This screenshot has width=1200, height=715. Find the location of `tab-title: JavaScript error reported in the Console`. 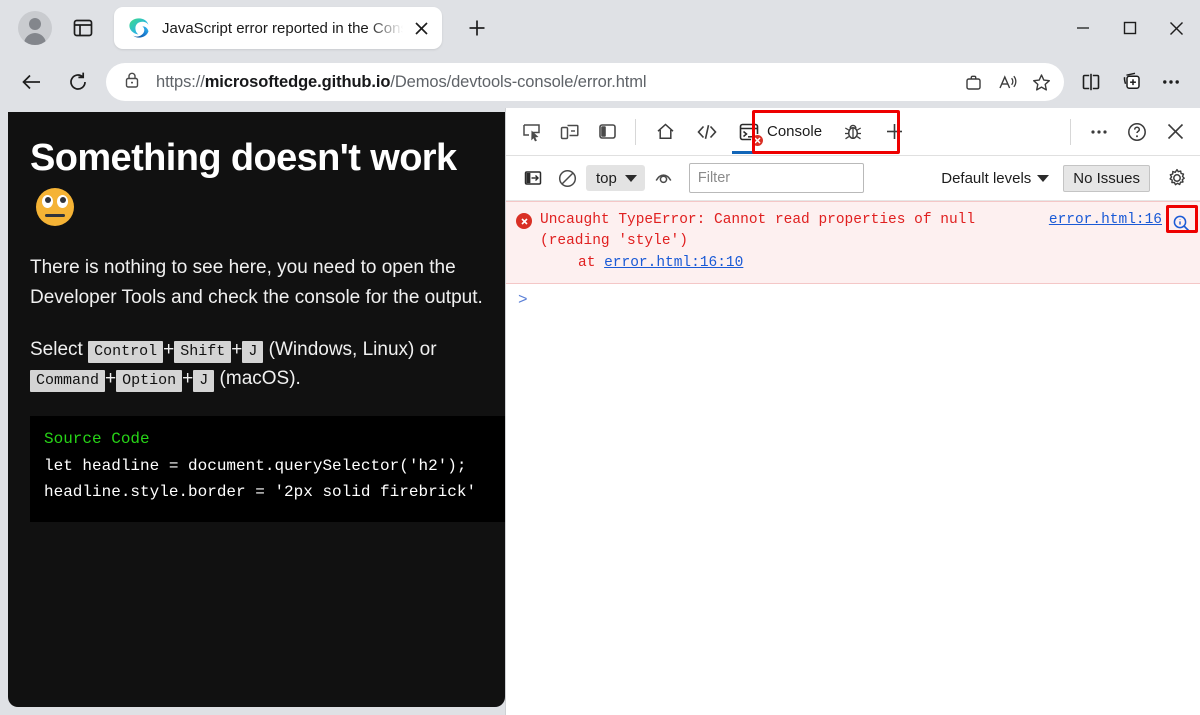

tab-title: JavaScript error reported in the Console is located at coordinates (285, 28).